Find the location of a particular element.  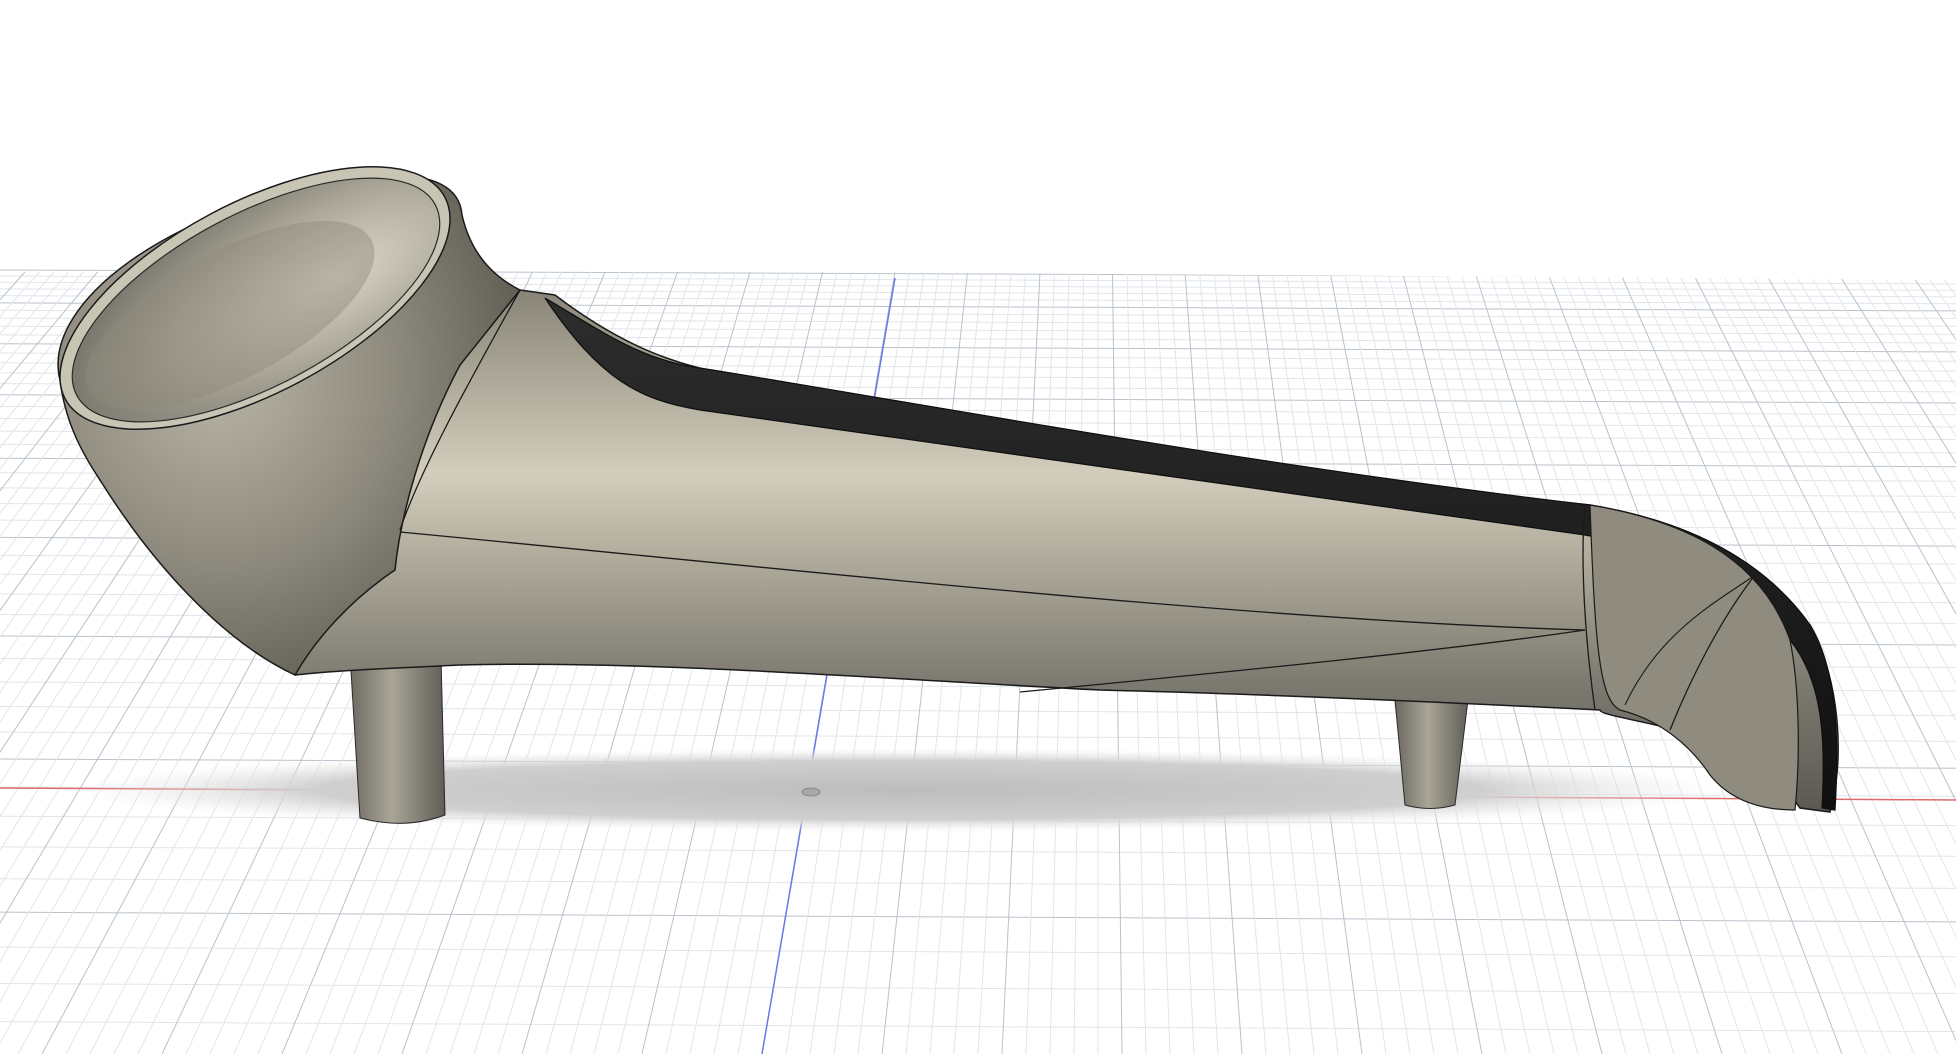

rear-leg is located at coordinates (1431, 750).